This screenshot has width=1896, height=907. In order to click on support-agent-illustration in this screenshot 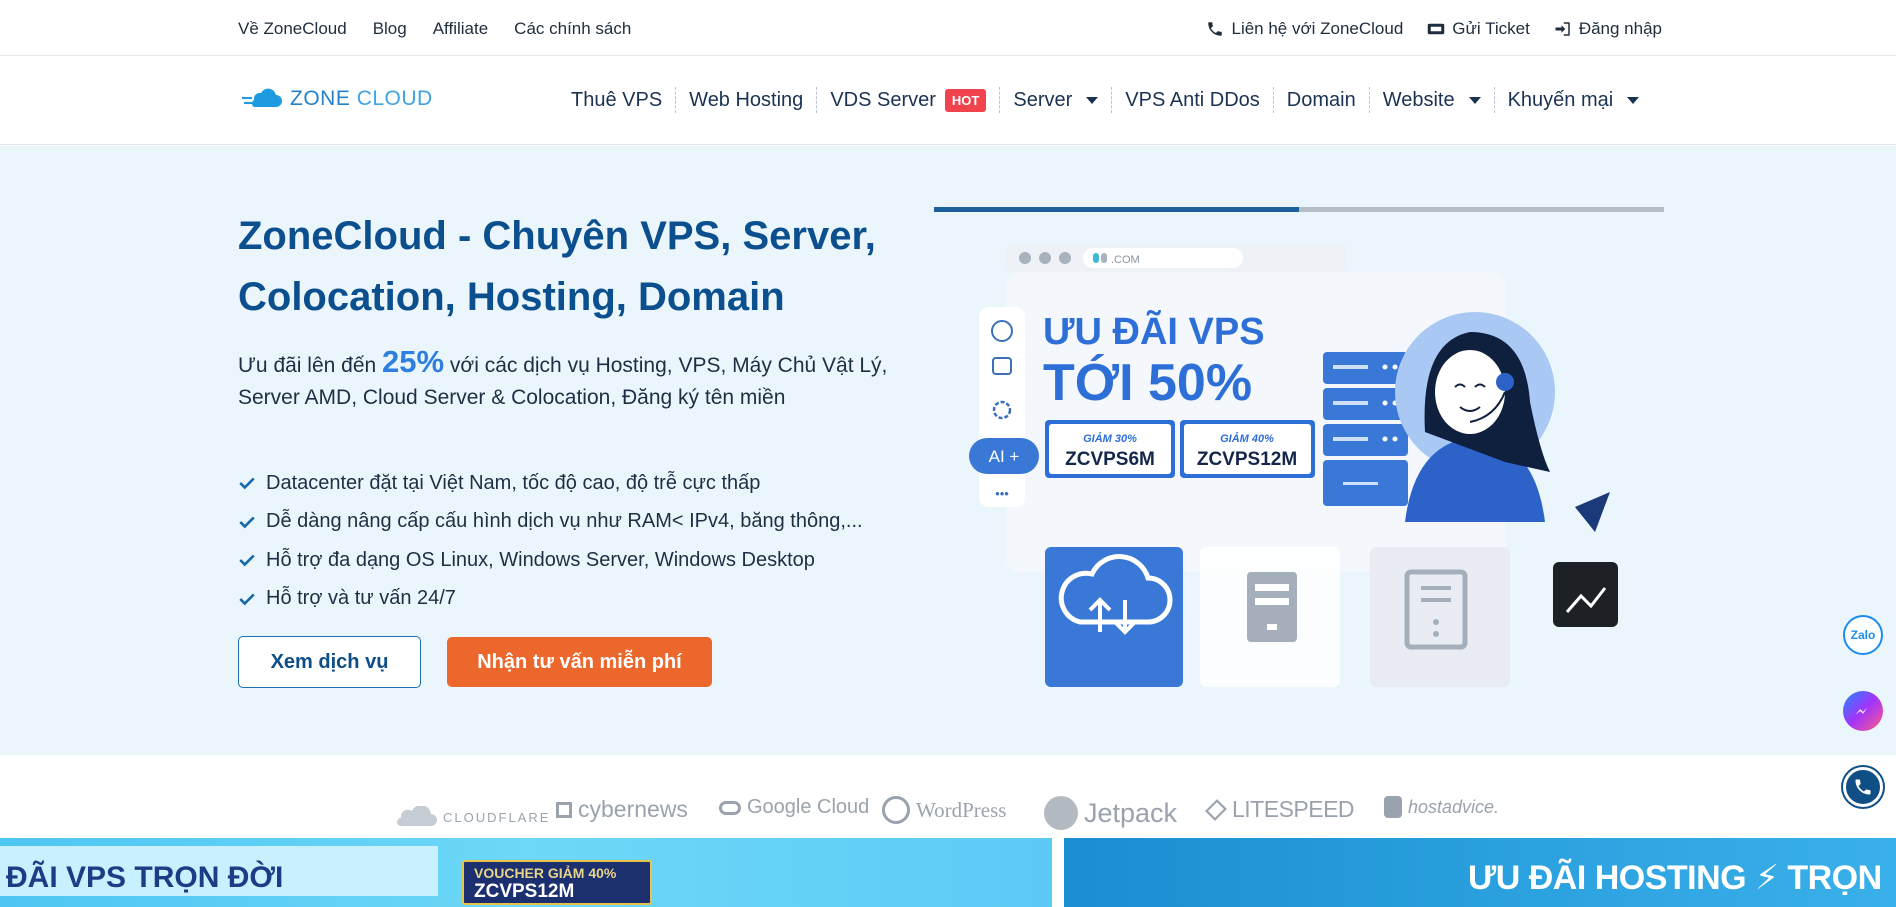, I will do `click(1502, 422)`.